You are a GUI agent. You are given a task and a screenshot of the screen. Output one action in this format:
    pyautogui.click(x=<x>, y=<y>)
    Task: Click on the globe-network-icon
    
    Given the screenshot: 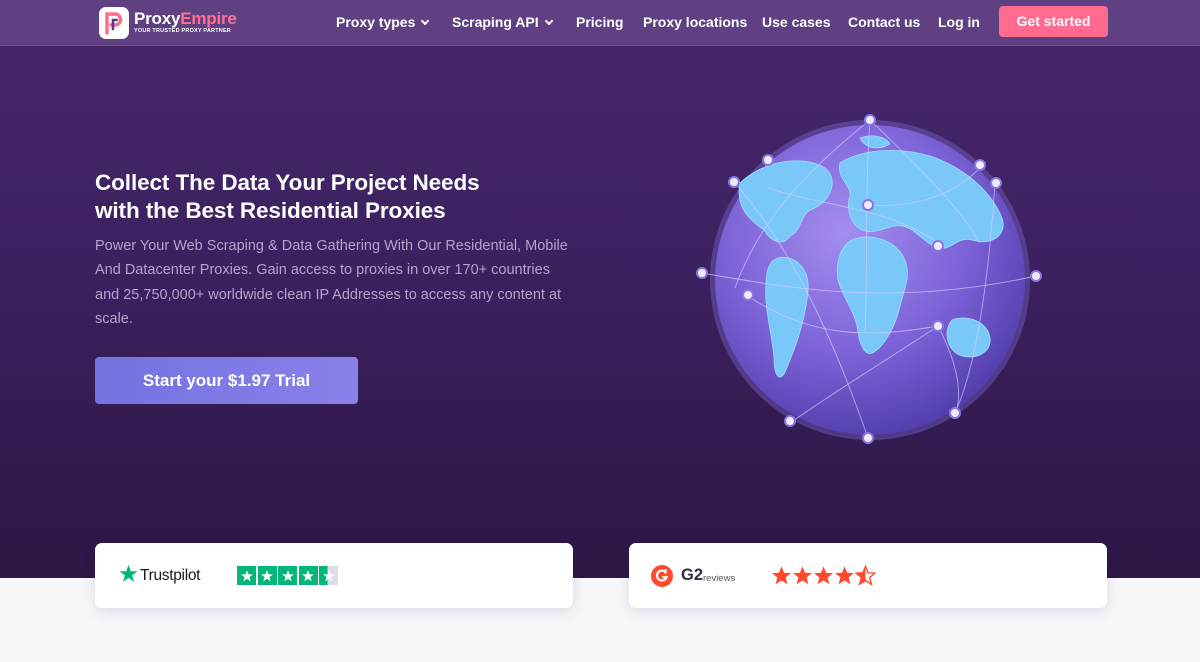 What is the action you would take?
    pyautogui.click(x=869, y=279)
    